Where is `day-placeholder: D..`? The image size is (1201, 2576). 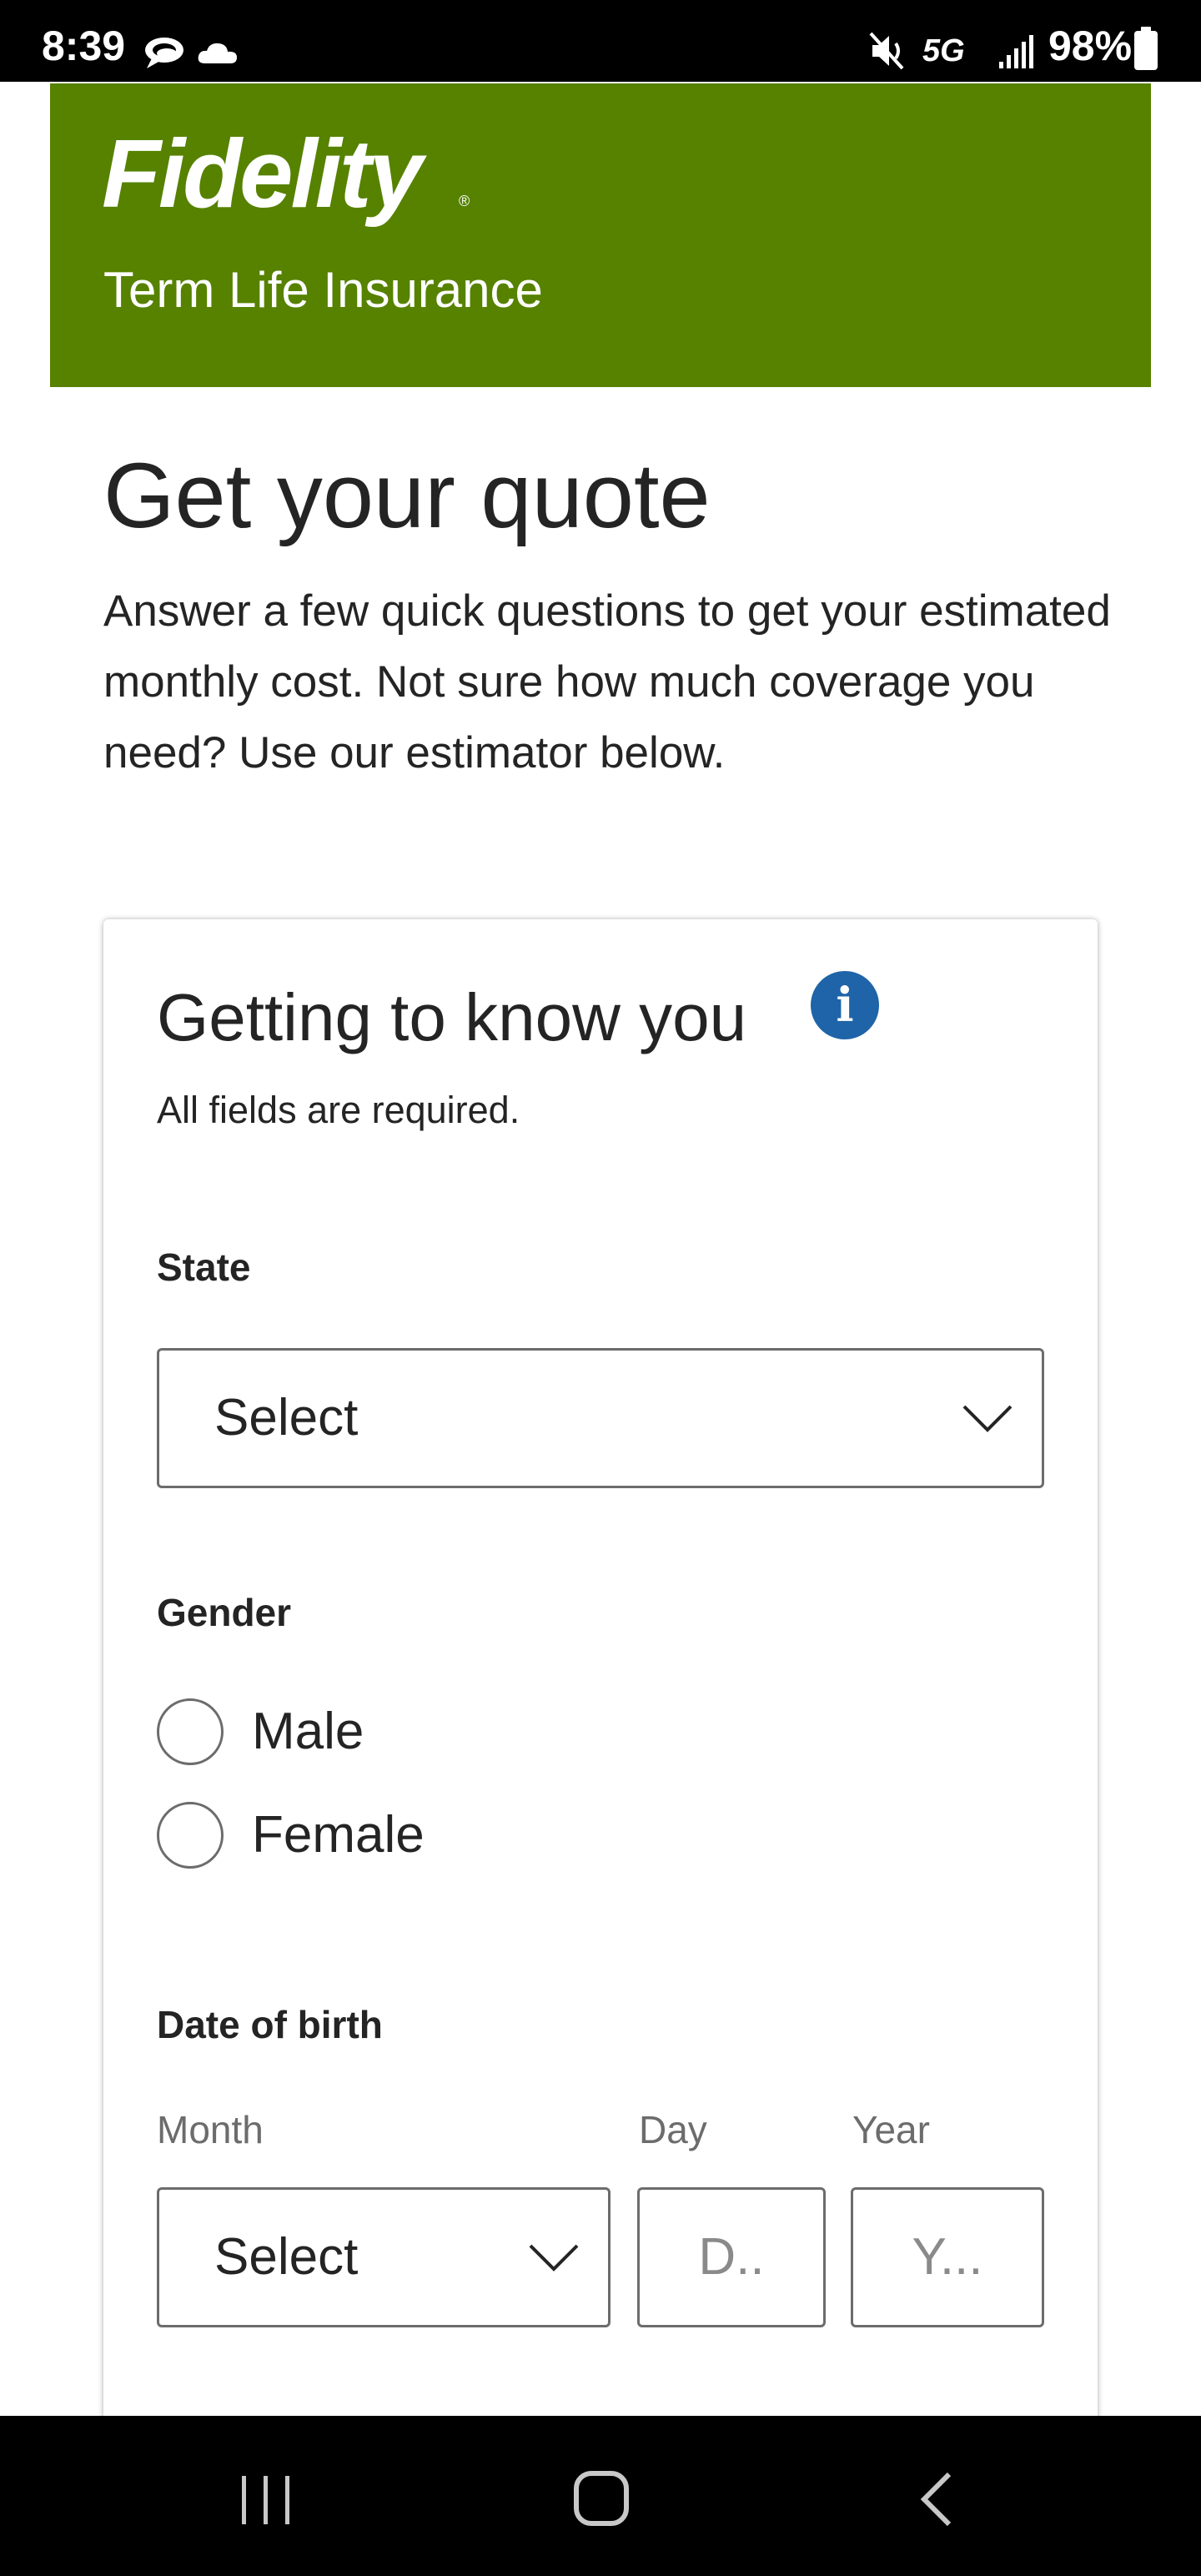
day-placeholder: D.. is located at coordinates (732, 2257).